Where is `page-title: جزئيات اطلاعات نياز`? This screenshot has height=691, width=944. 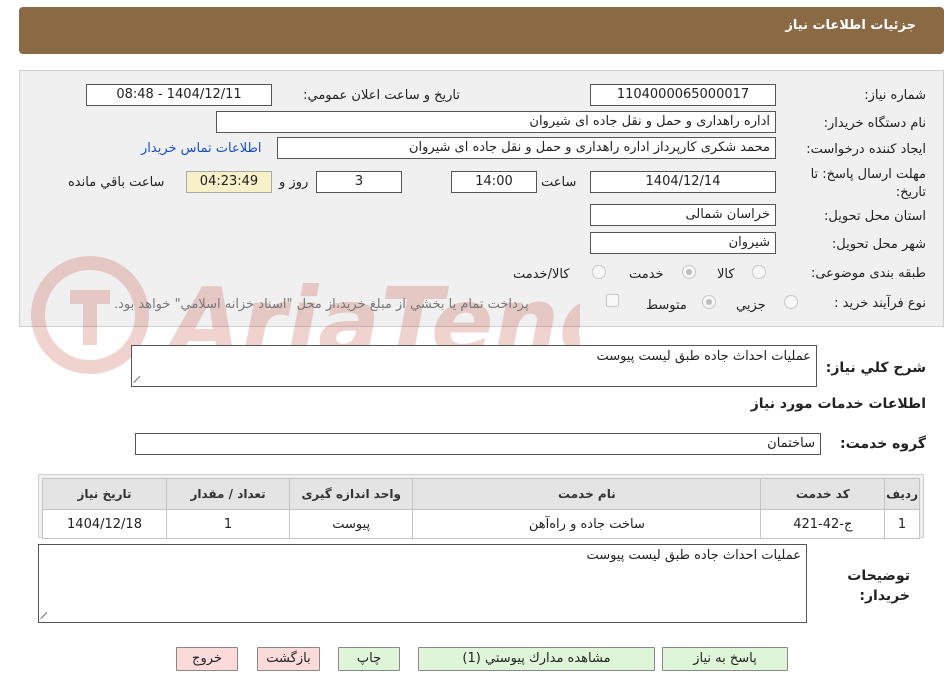 page-title: جزئيات اطلاعات نياز is located at coordinates (850, 25).